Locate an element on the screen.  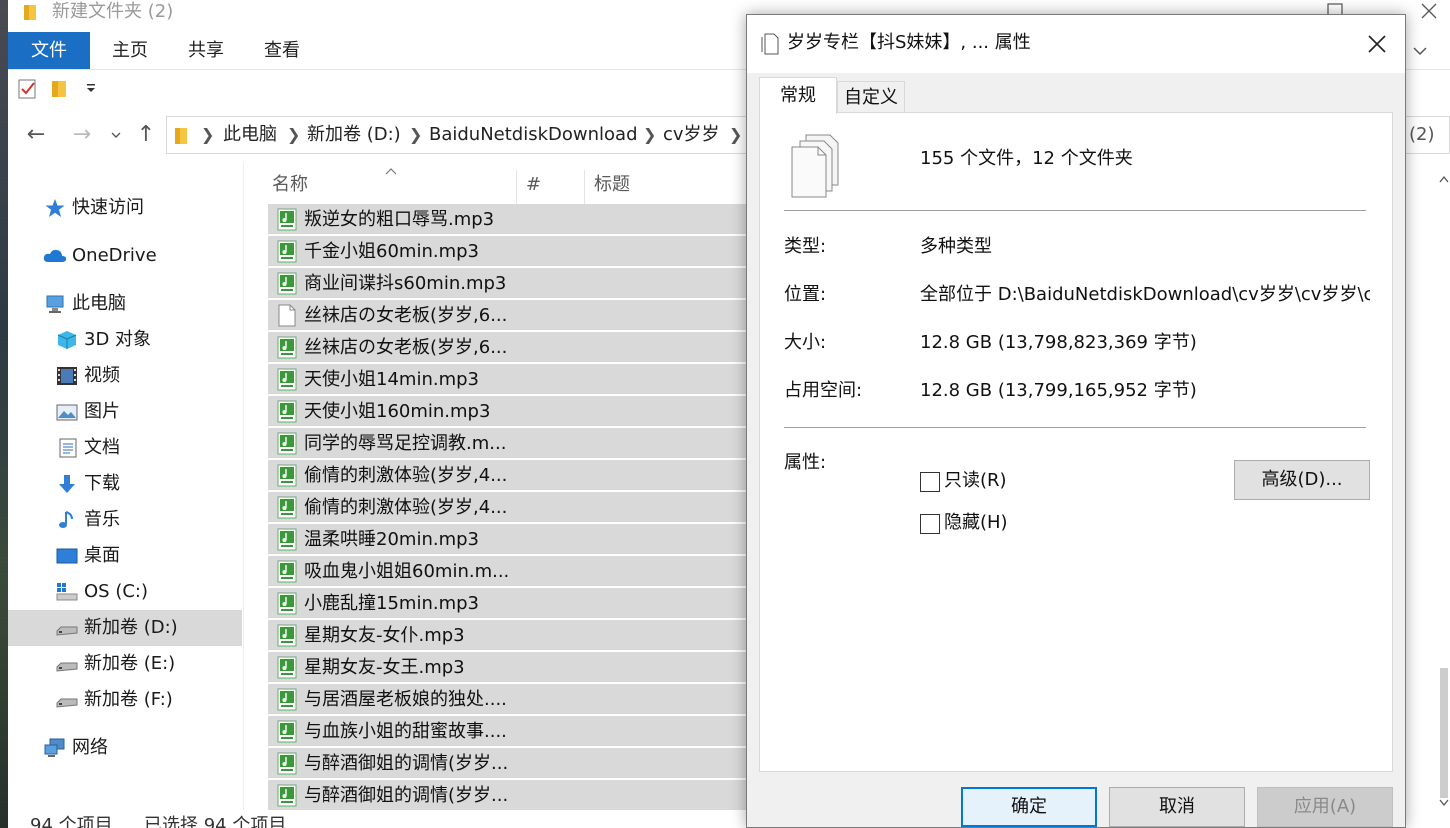
customize-toolbar-dropdown-icon is located at coordinates (91, 89).